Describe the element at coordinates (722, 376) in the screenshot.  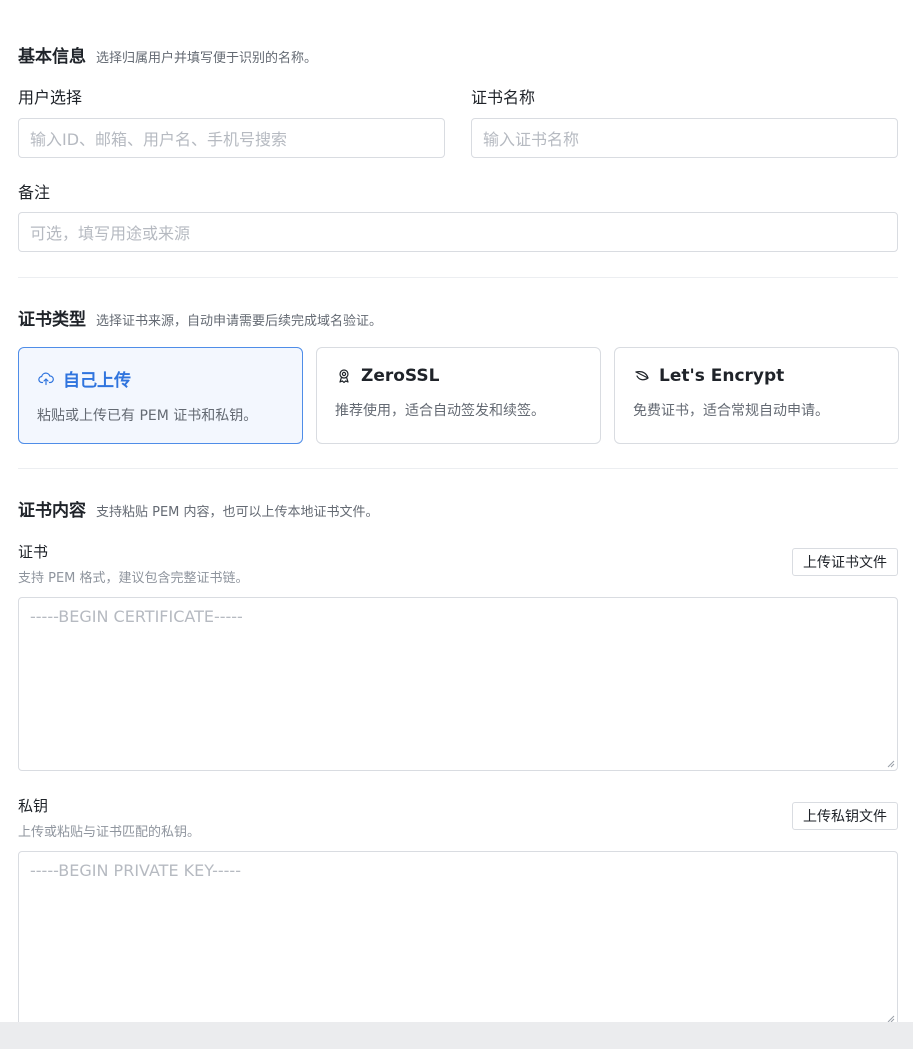
I see `cert-type-label-letsencrypt: Let's Encrypt` at that location.